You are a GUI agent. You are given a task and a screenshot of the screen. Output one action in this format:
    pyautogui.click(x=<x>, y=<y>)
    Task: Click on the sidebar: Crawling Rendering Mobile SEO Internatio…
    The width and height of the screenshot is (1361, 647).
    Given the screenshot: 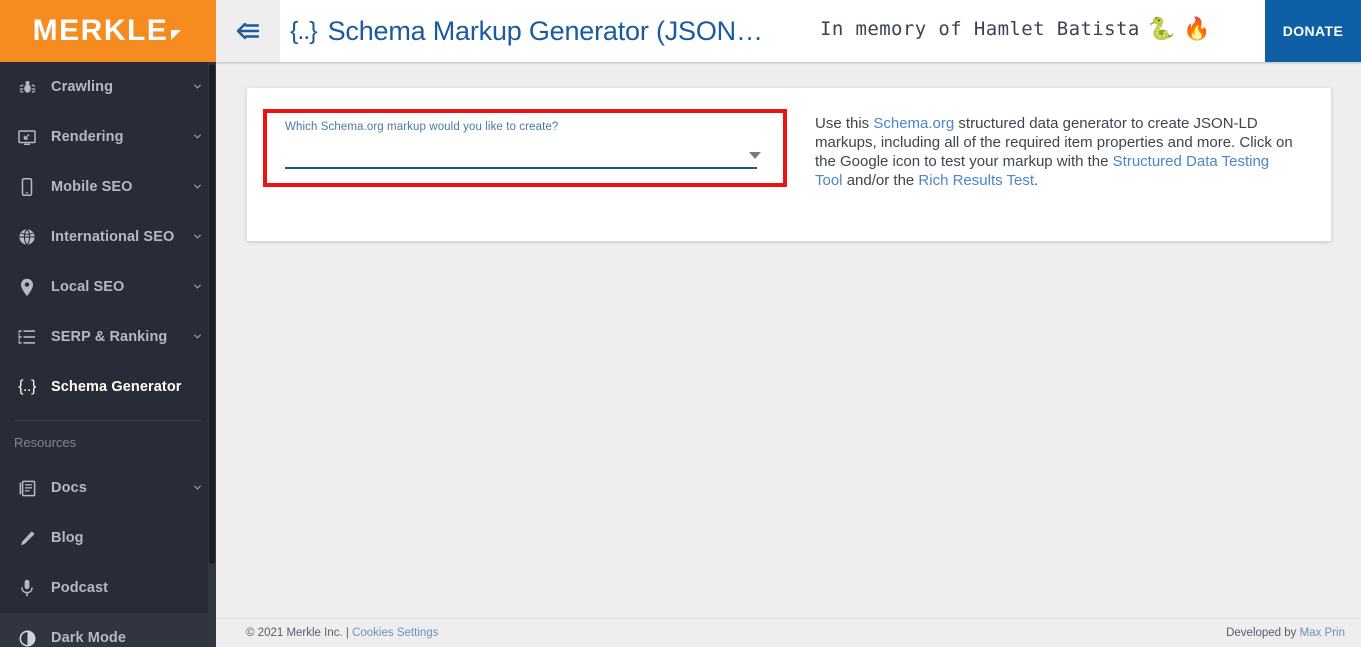 What is the action you would take?
    pyautogui.click(x=108, y=354)
    